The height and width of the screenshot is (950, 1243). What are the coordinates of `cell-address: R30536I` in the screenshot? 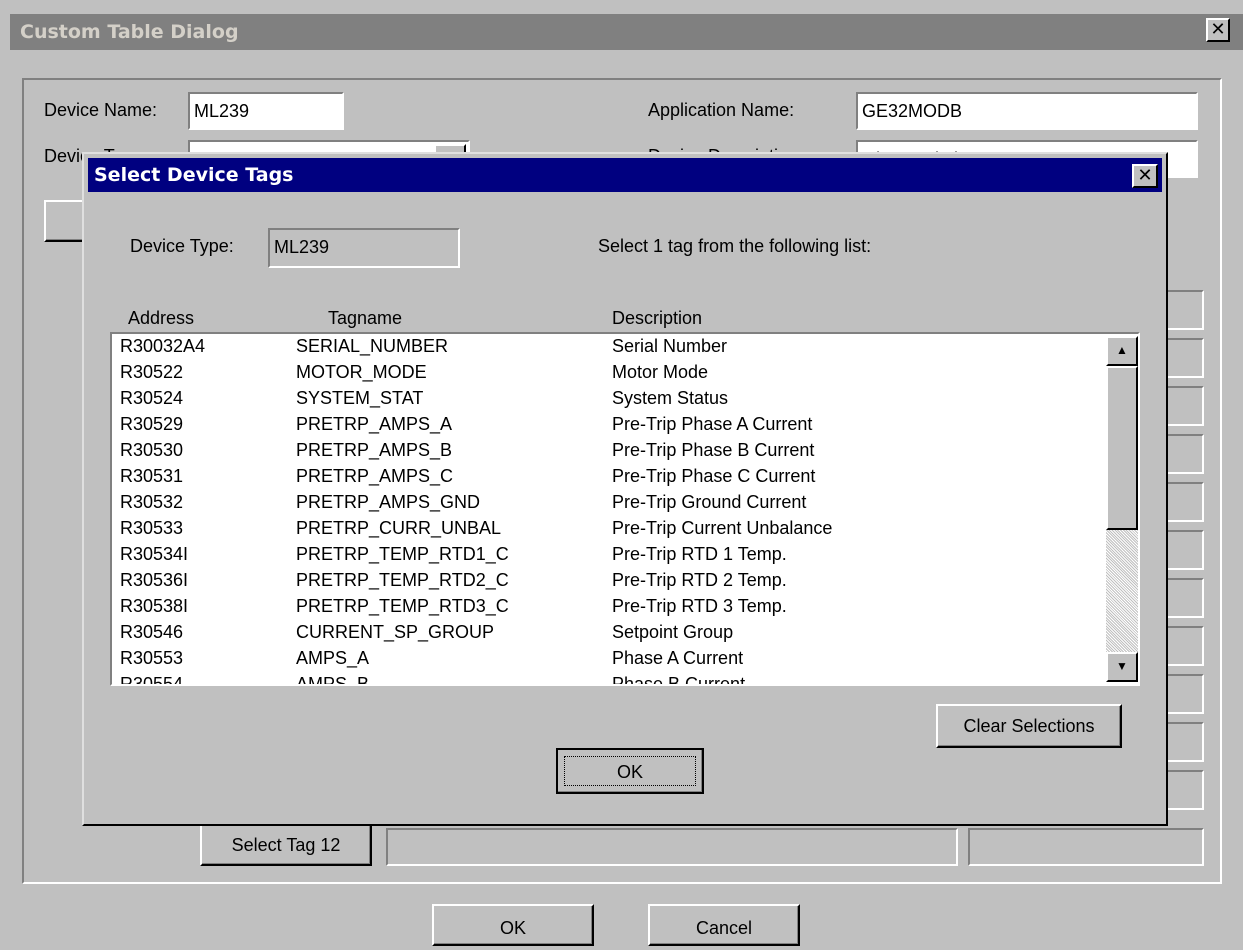 It's located at (154, 580).